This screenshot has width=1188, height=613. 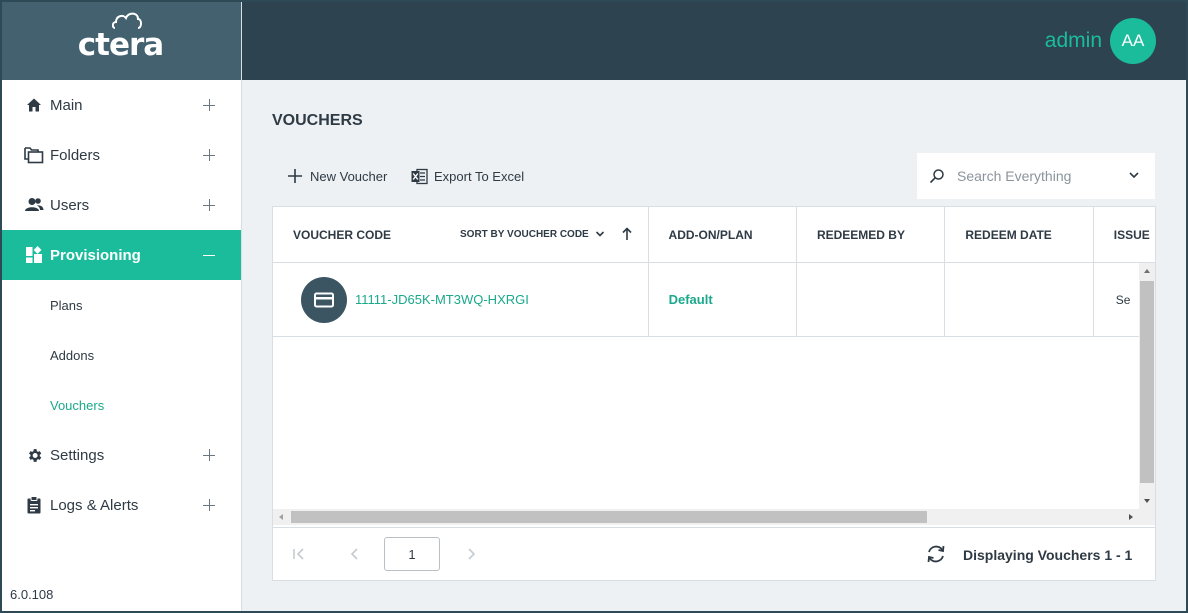 What do you see at coordinates (355, 554) in the screenshot?
I see `previous-page-icon` at bounding box center [355, 554].